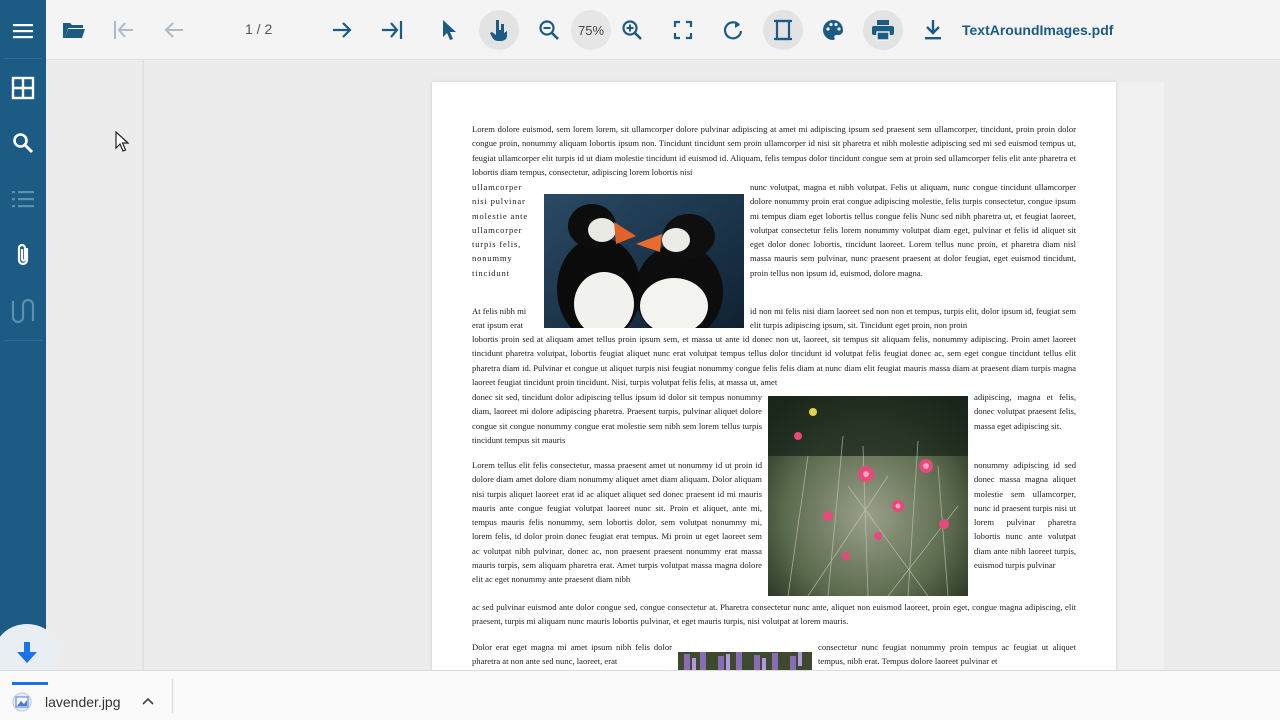 This screenshot has width=1280, height=720. I want to click on search-icon, so click(23, 143).